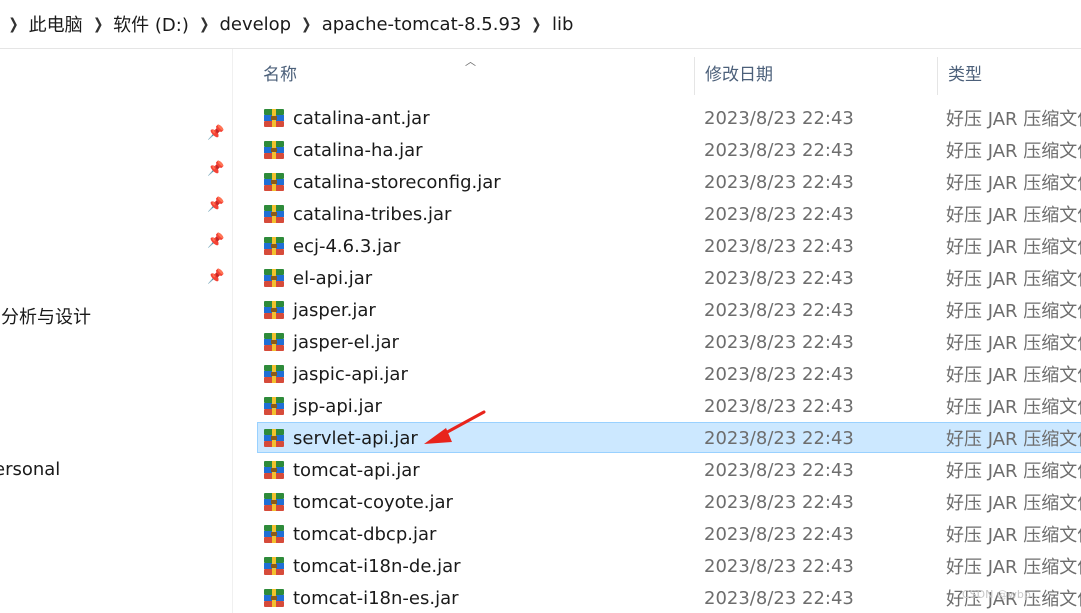 The height and width of the screenshot is (613, 1081). I want to click on file-name: catalina-ha.jar, so click(358, 150).